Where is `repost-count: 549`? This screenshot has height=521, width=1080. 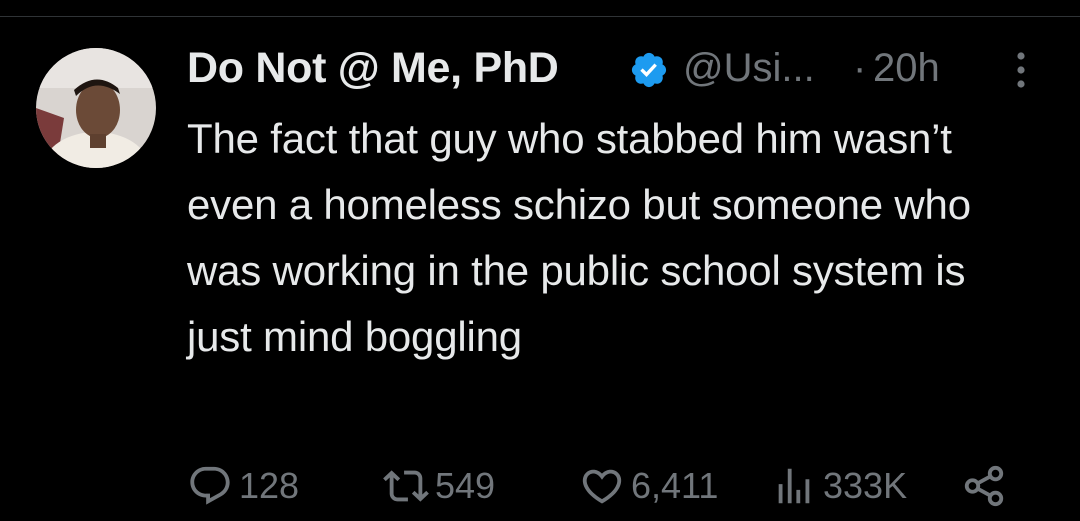
repost-count: 549 is located at coordinates (465, 485).